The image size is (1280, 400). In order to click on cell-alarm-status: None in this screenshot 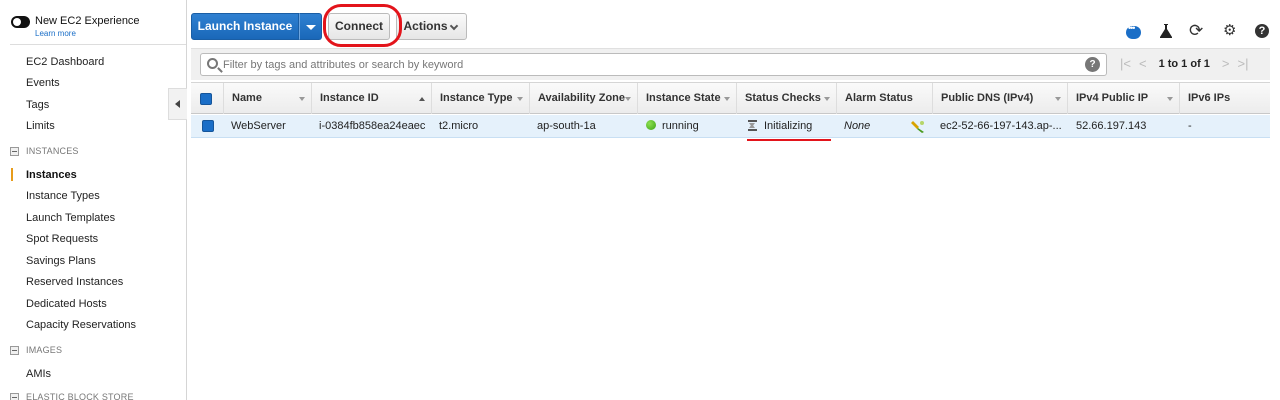, I will do `click(857, 126)`.